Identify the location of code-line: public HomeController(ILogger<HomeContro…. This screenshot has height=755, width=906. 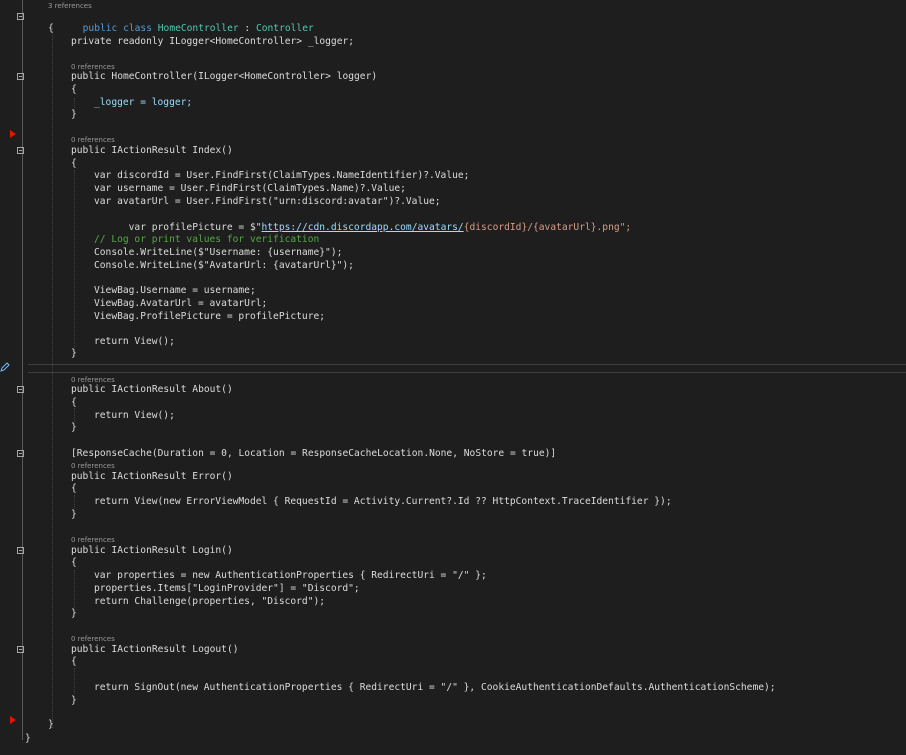
(453, 76).